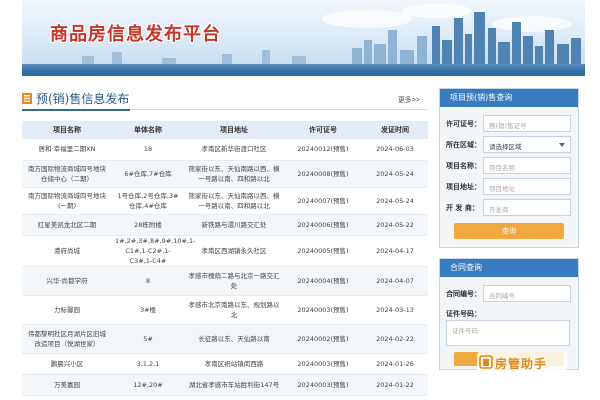  What do you see at coordinates (67, 364) in the screenshot?
I see `cell-project-name: 鹏晨兴小区` at bounding box center [67, 364].